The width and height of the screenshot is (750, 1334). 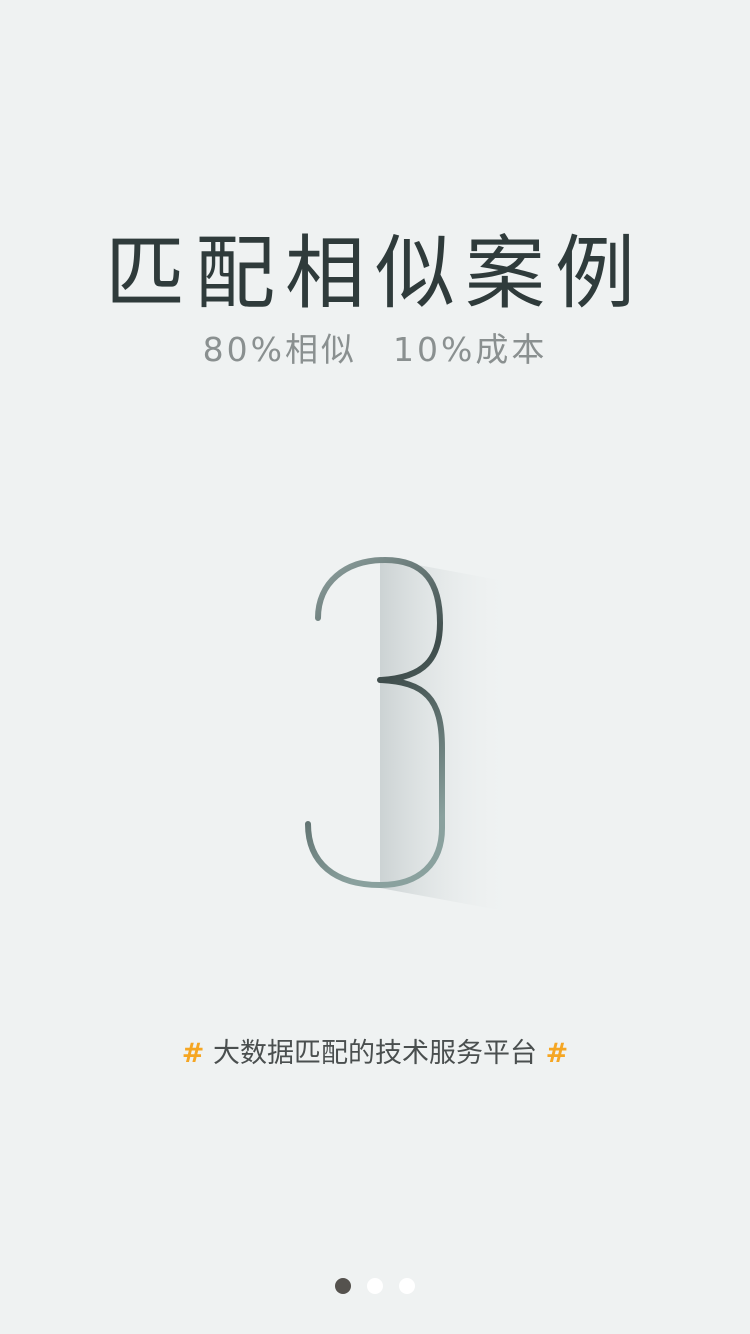 What do you see at coordinates (410, 738) in the screenshot?
I see `step-number-illustration: 3` at bounding box center [410, 738].